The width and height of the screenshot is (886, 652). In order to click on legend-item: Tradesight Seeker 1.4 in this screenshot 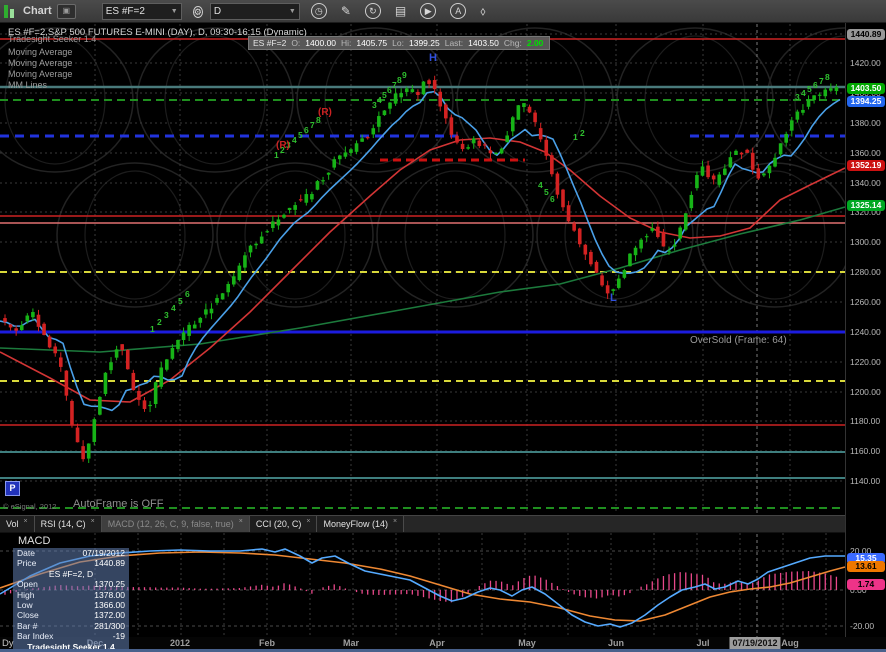, I will do `click(52, 39)`.